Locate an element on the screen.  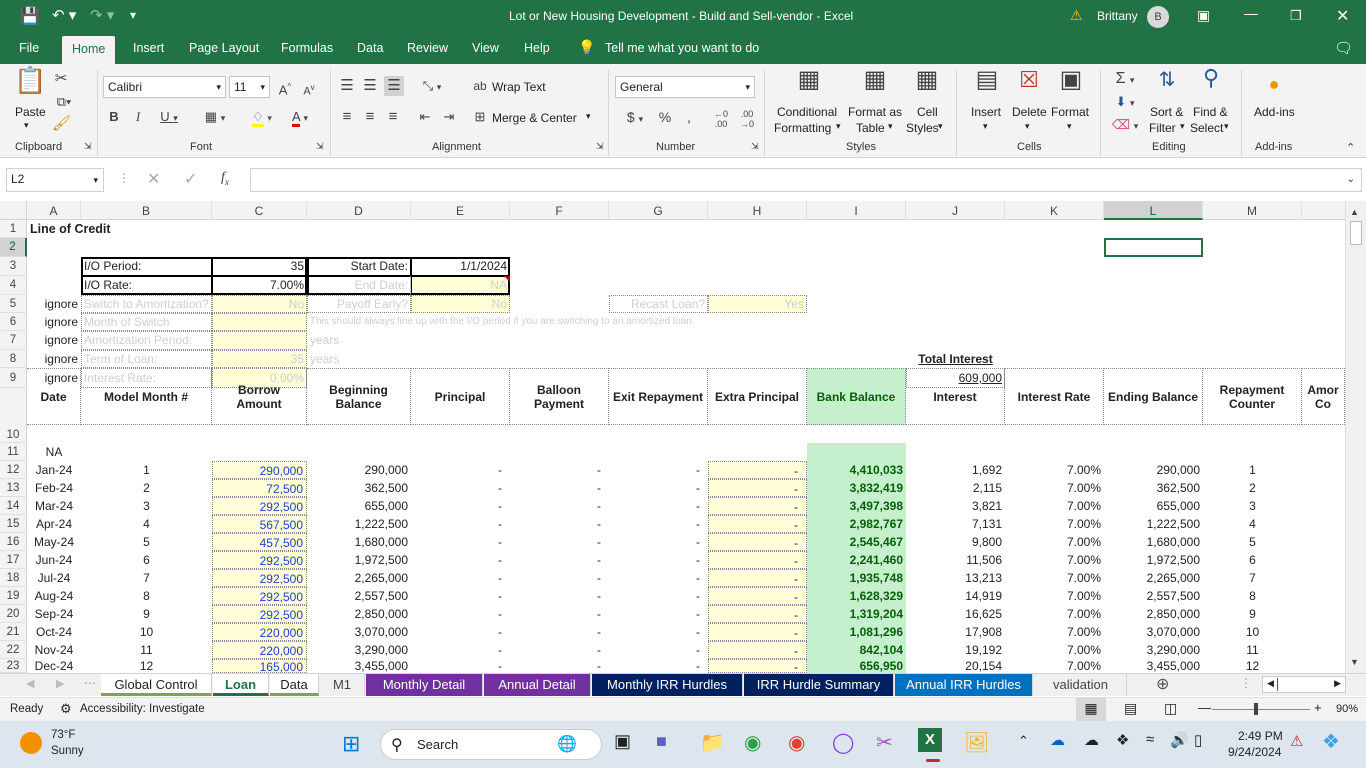
interest-cell: 13,213 is located at coordinates (955, 578).